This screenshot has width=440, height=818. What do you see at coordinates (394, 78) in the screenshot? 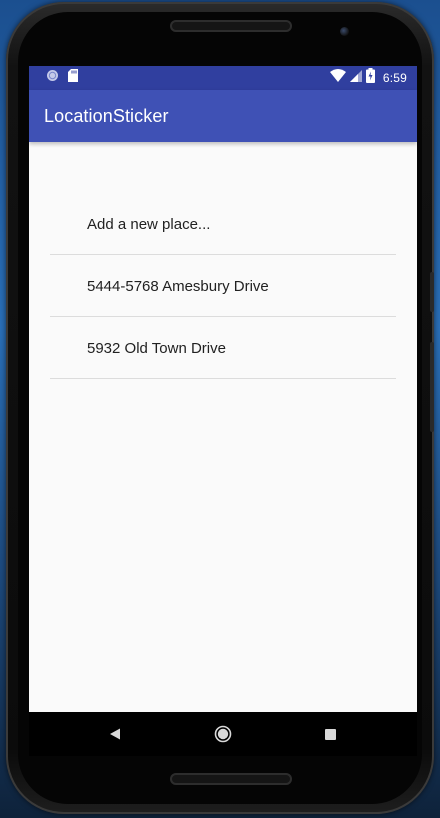
I see `status-time: 6:59` at bounding box center [394, 78].